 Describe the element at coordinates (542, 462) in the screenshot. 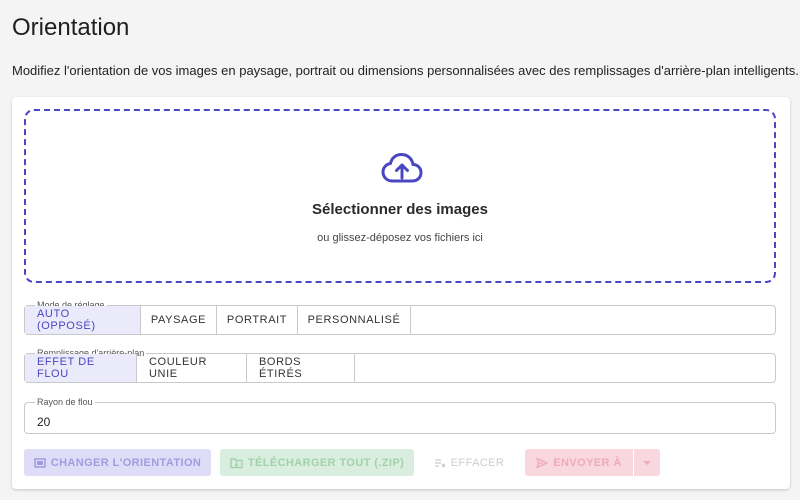

I see `send-icon` at that location.